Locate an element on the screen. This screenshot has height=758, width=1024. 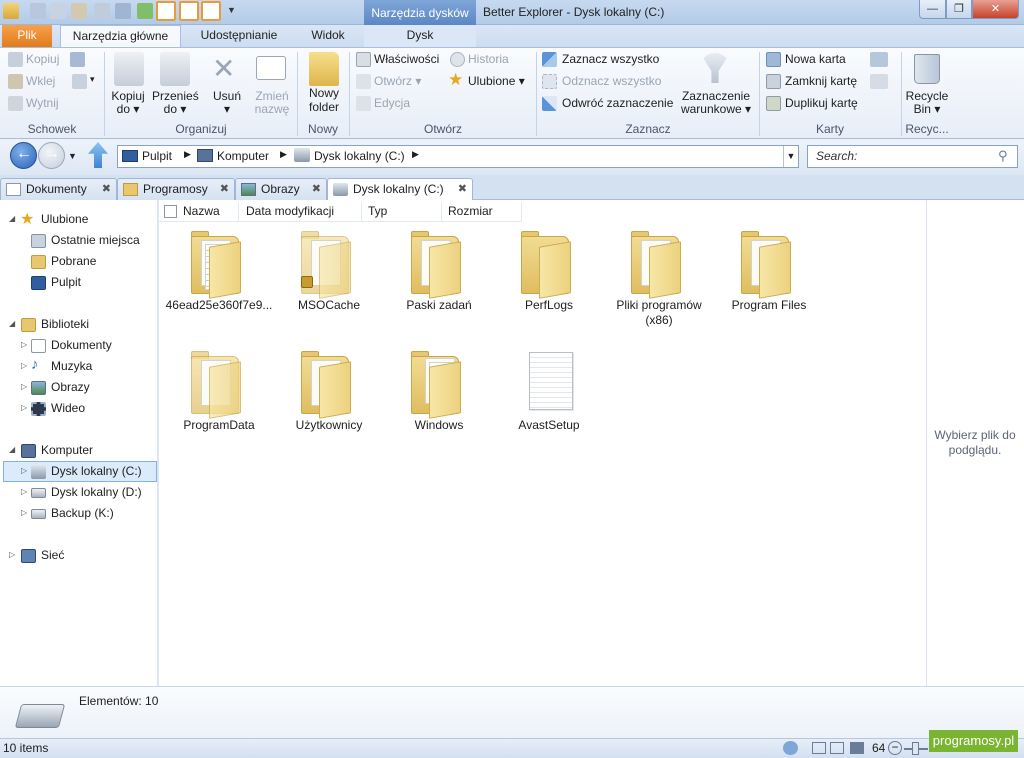
tab-view: Widok is located at coordinates (328, 36).